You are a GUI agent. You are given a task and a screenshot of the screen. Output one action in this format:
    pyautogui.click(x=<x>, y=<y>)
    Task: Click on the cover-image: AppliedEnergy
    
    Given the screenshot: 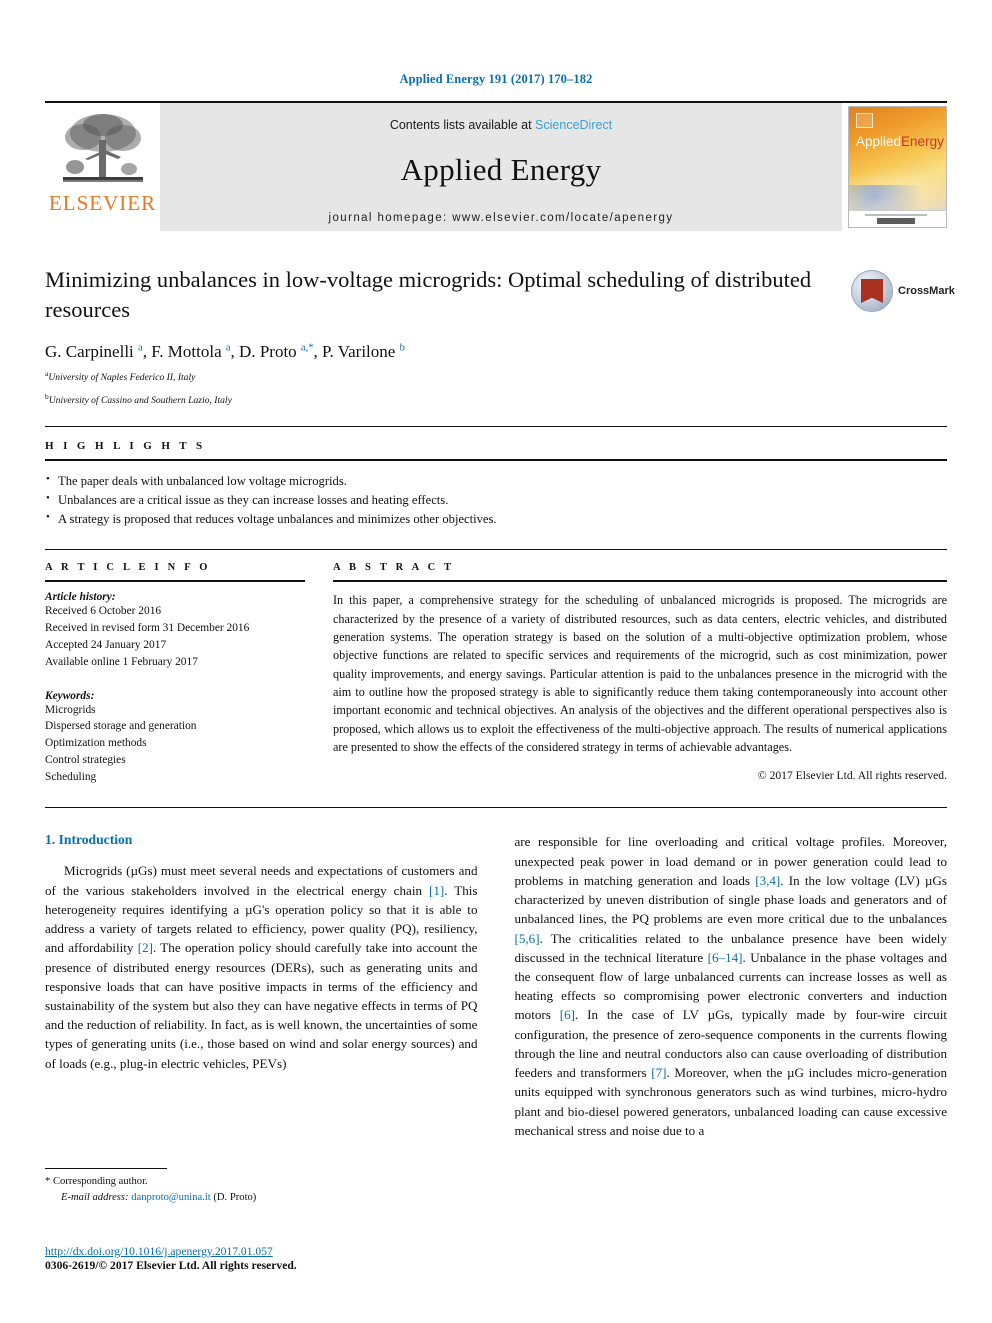 What is the action you would take?
    pyautogui.click(x=897, y=167)
    